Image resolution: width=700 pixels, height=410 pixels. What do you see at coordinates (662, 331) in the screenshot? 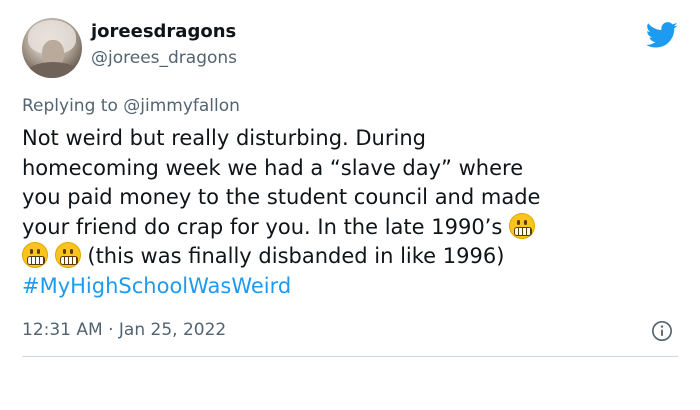
I see `info-icon` at bounding box center [662, 331].